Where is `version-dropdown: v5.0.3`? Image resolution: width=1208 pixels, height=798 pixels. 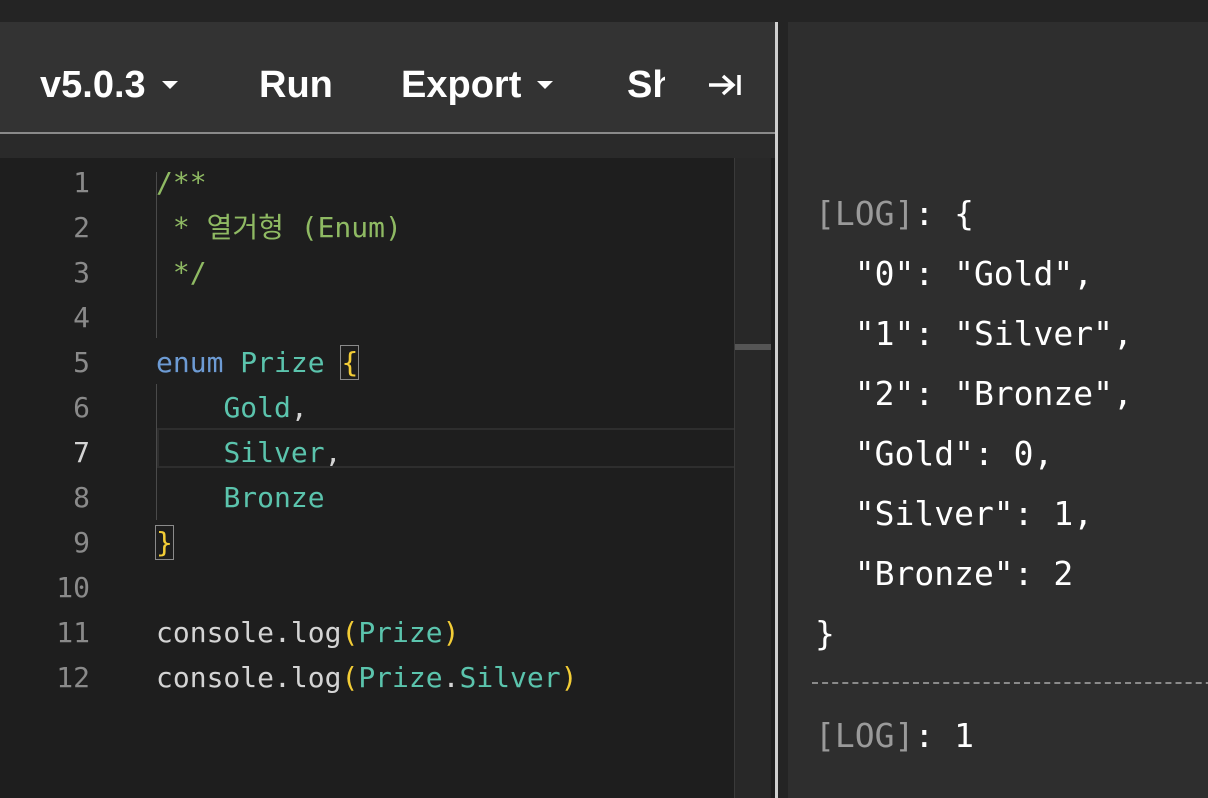 version-dropdown: v5.0.3 is located at coordinates (109, 85).